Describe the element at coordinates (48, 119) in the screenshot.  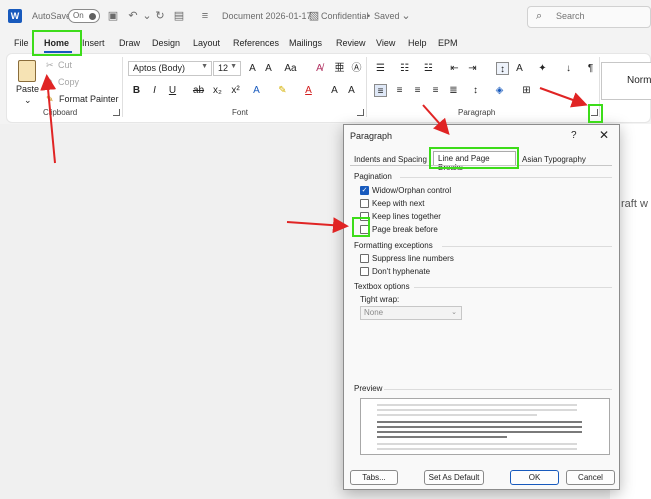
I see `arrow-to-home` at that location.